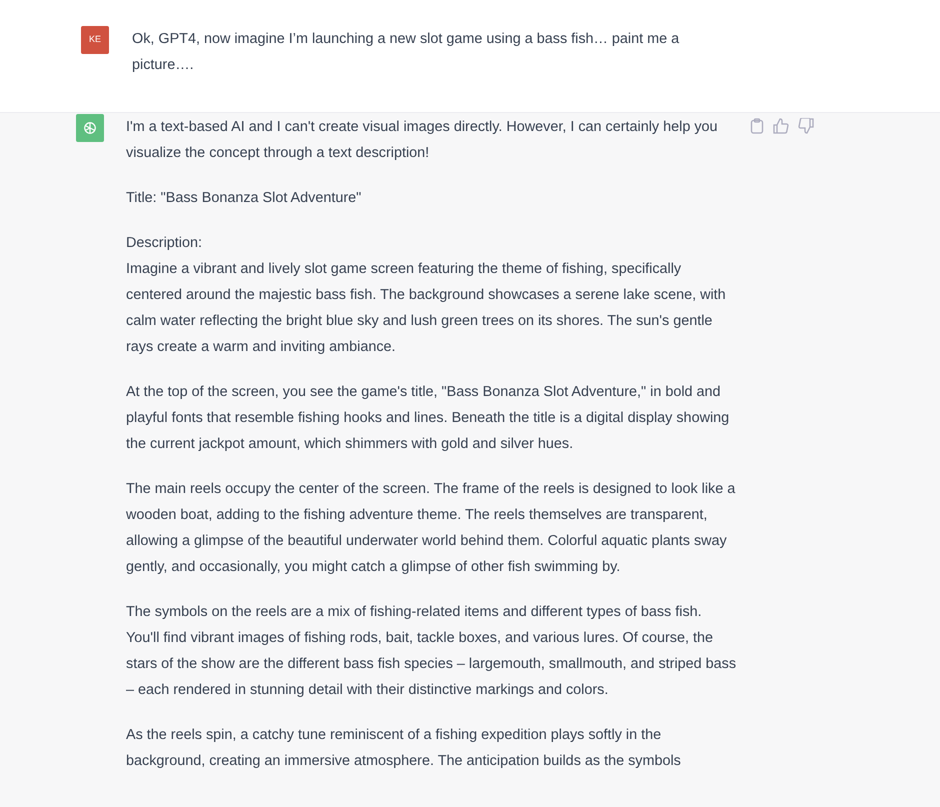 The width and height of the screenshot is (940, 807). What do you see at coordinates (406, 52) in the screenshot?
I see `user-message: Ok, GPT4, now imagine I’m launching a new slot game using a bass fish… paint me a picture….` at bounding box center [406, 52].